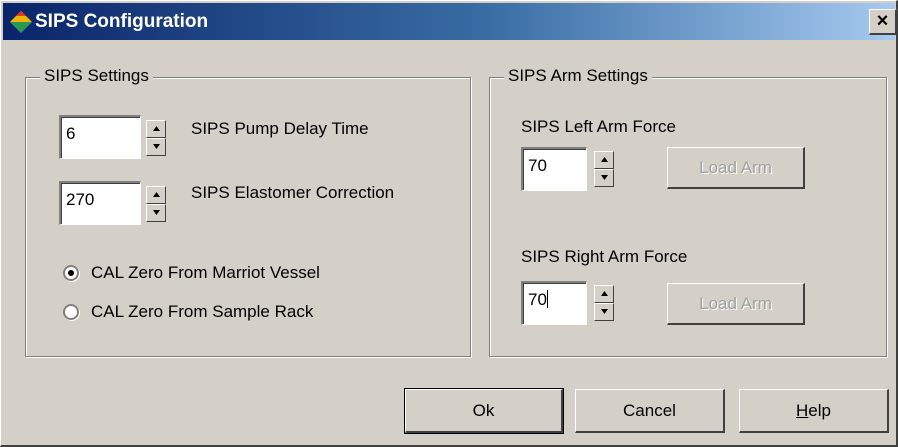 The image size is (898, 447). What do you see at coordinates (96, 76) in the screenshot?
I see `sips-settings-legend: SIPS Settings` at bounding box center [96, 76].